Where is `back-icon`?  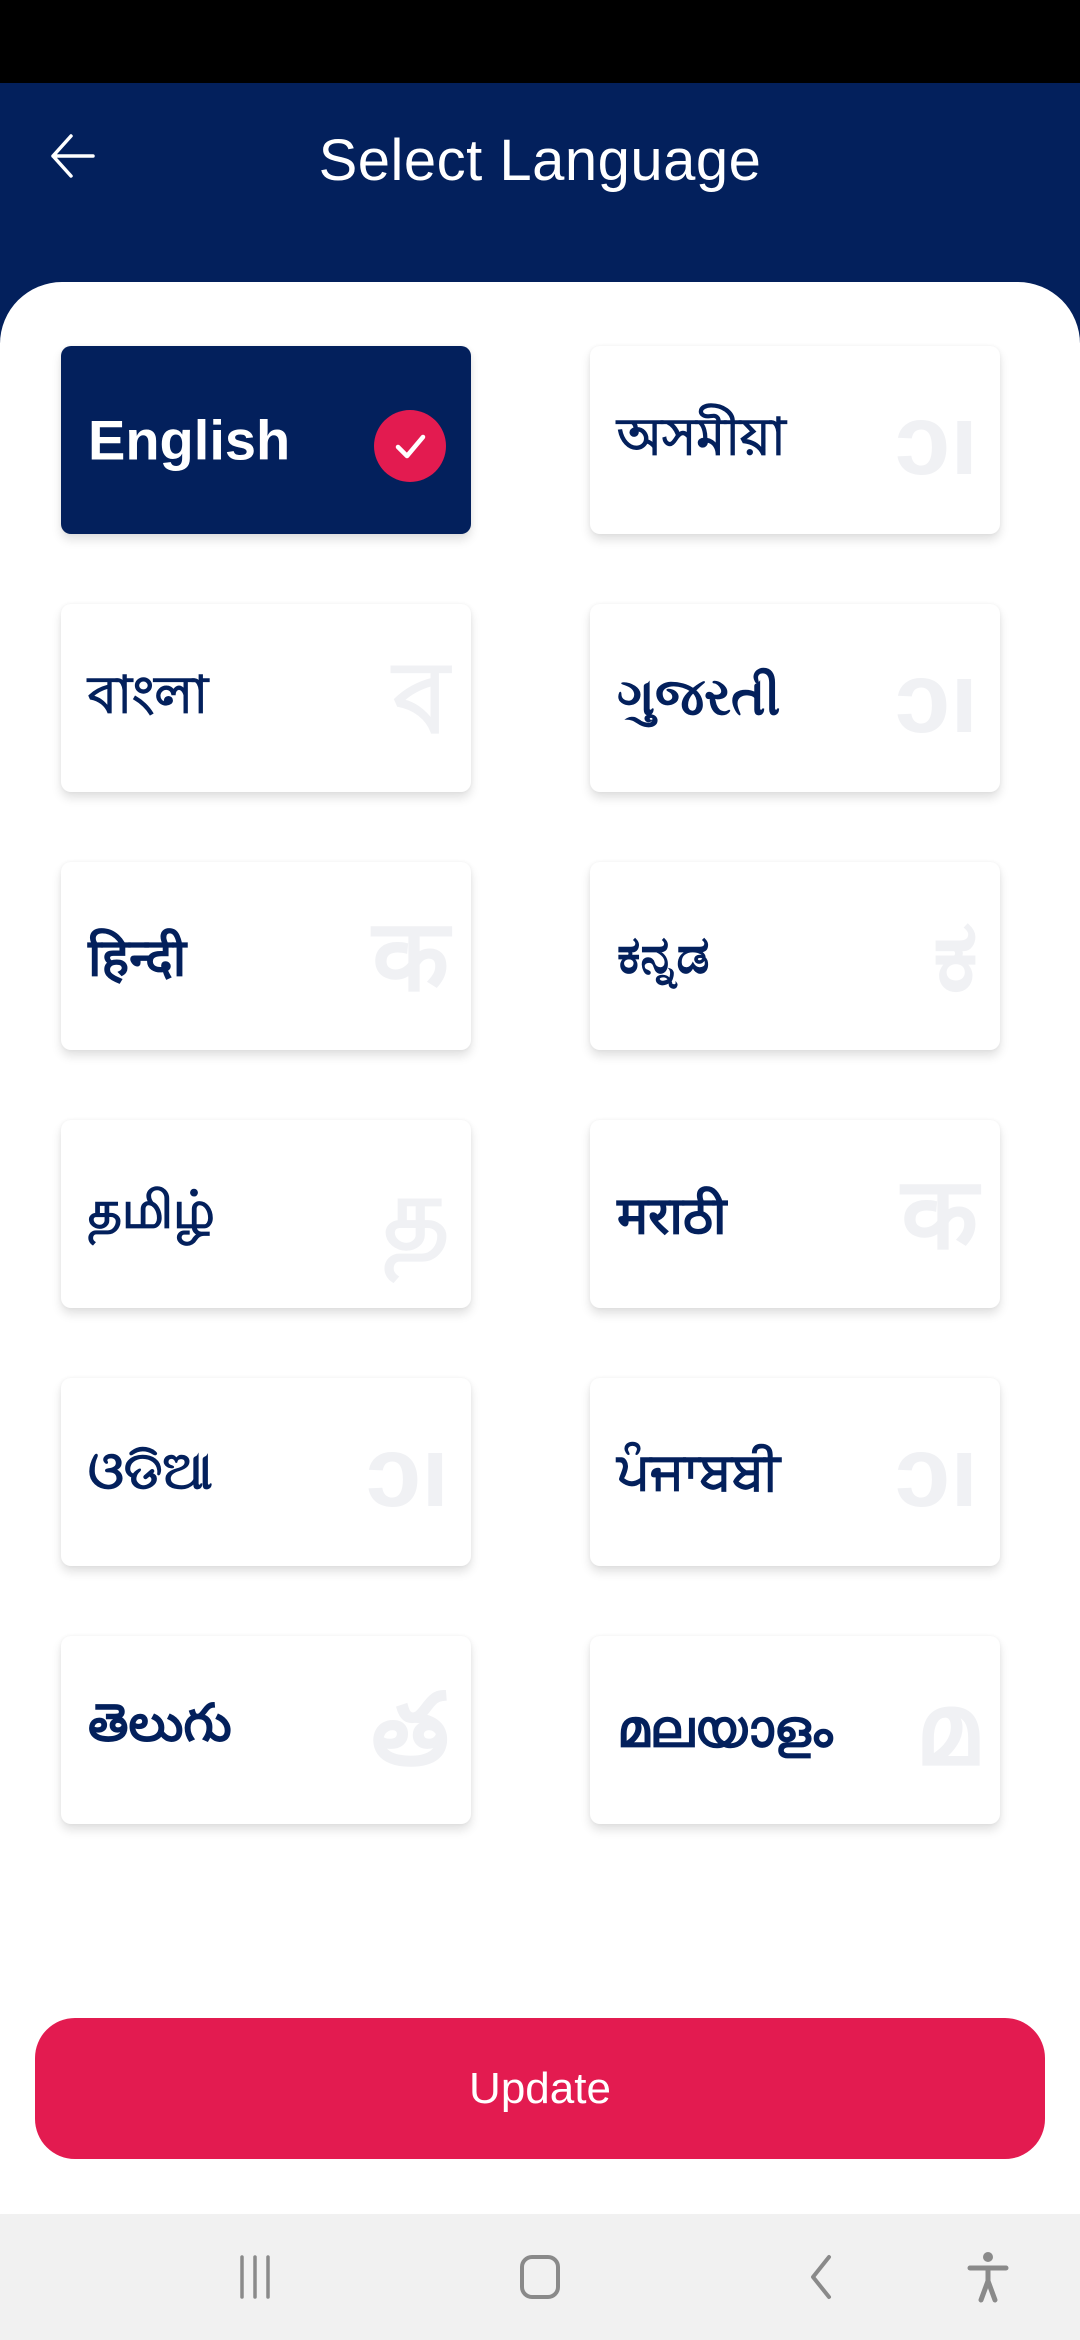 back-icon is located at coordinates (821, 2277).